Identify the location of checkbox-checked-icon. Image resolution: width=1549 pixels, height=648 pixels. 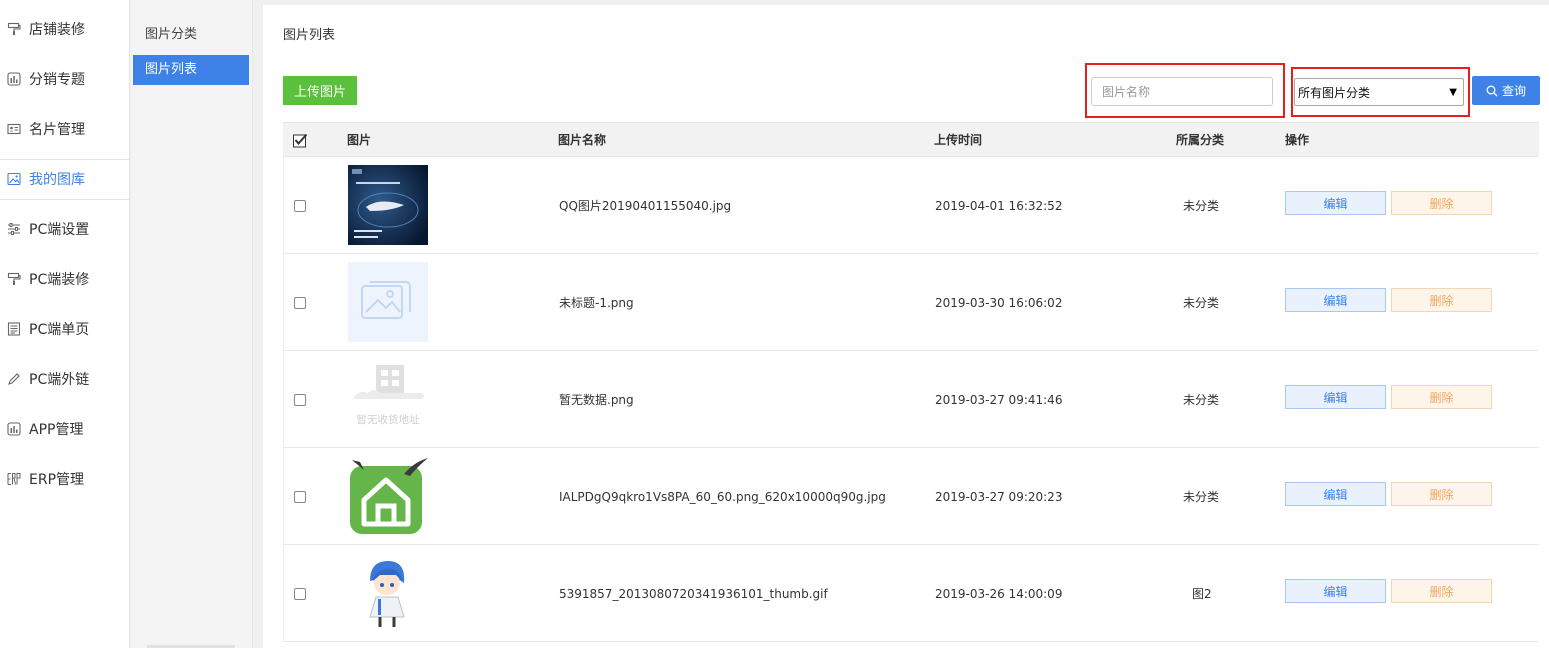
(300, 140).